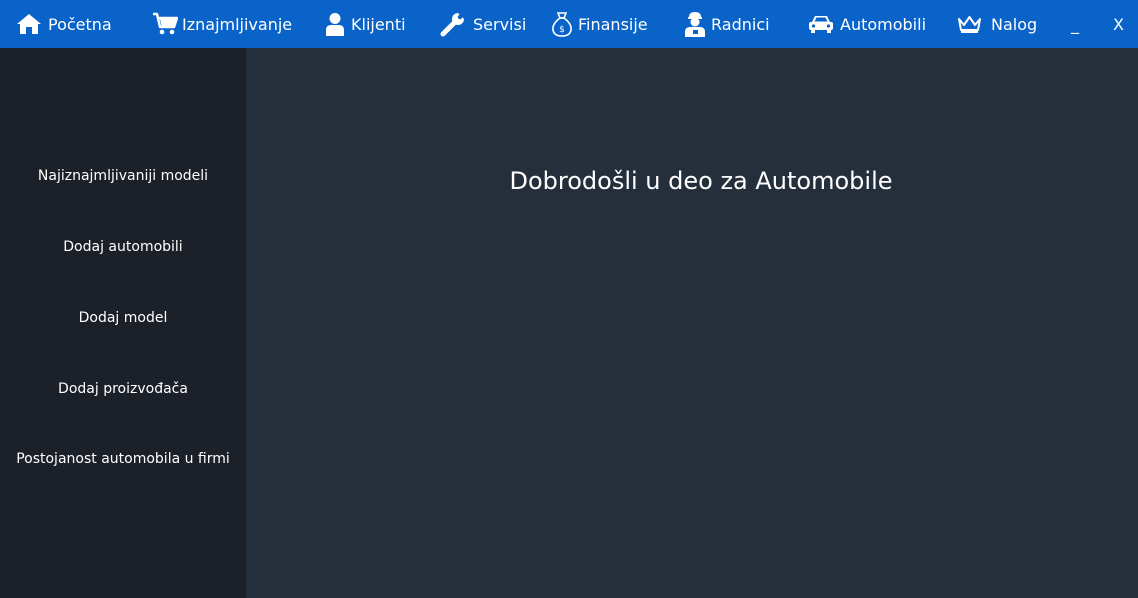 The width and height of the screenshot is (1138, 598). Describe the element at coordinates (123, 318) in the screenshot. I see `sidebar-item-dodaj-model: Dodaj model` at that location.